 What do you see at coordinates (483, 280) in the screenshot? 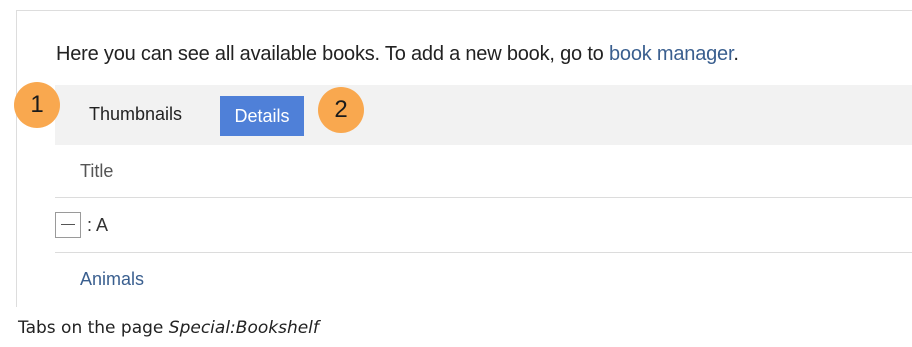
I see `table-row: Animals` at bounding box center [483, 280].